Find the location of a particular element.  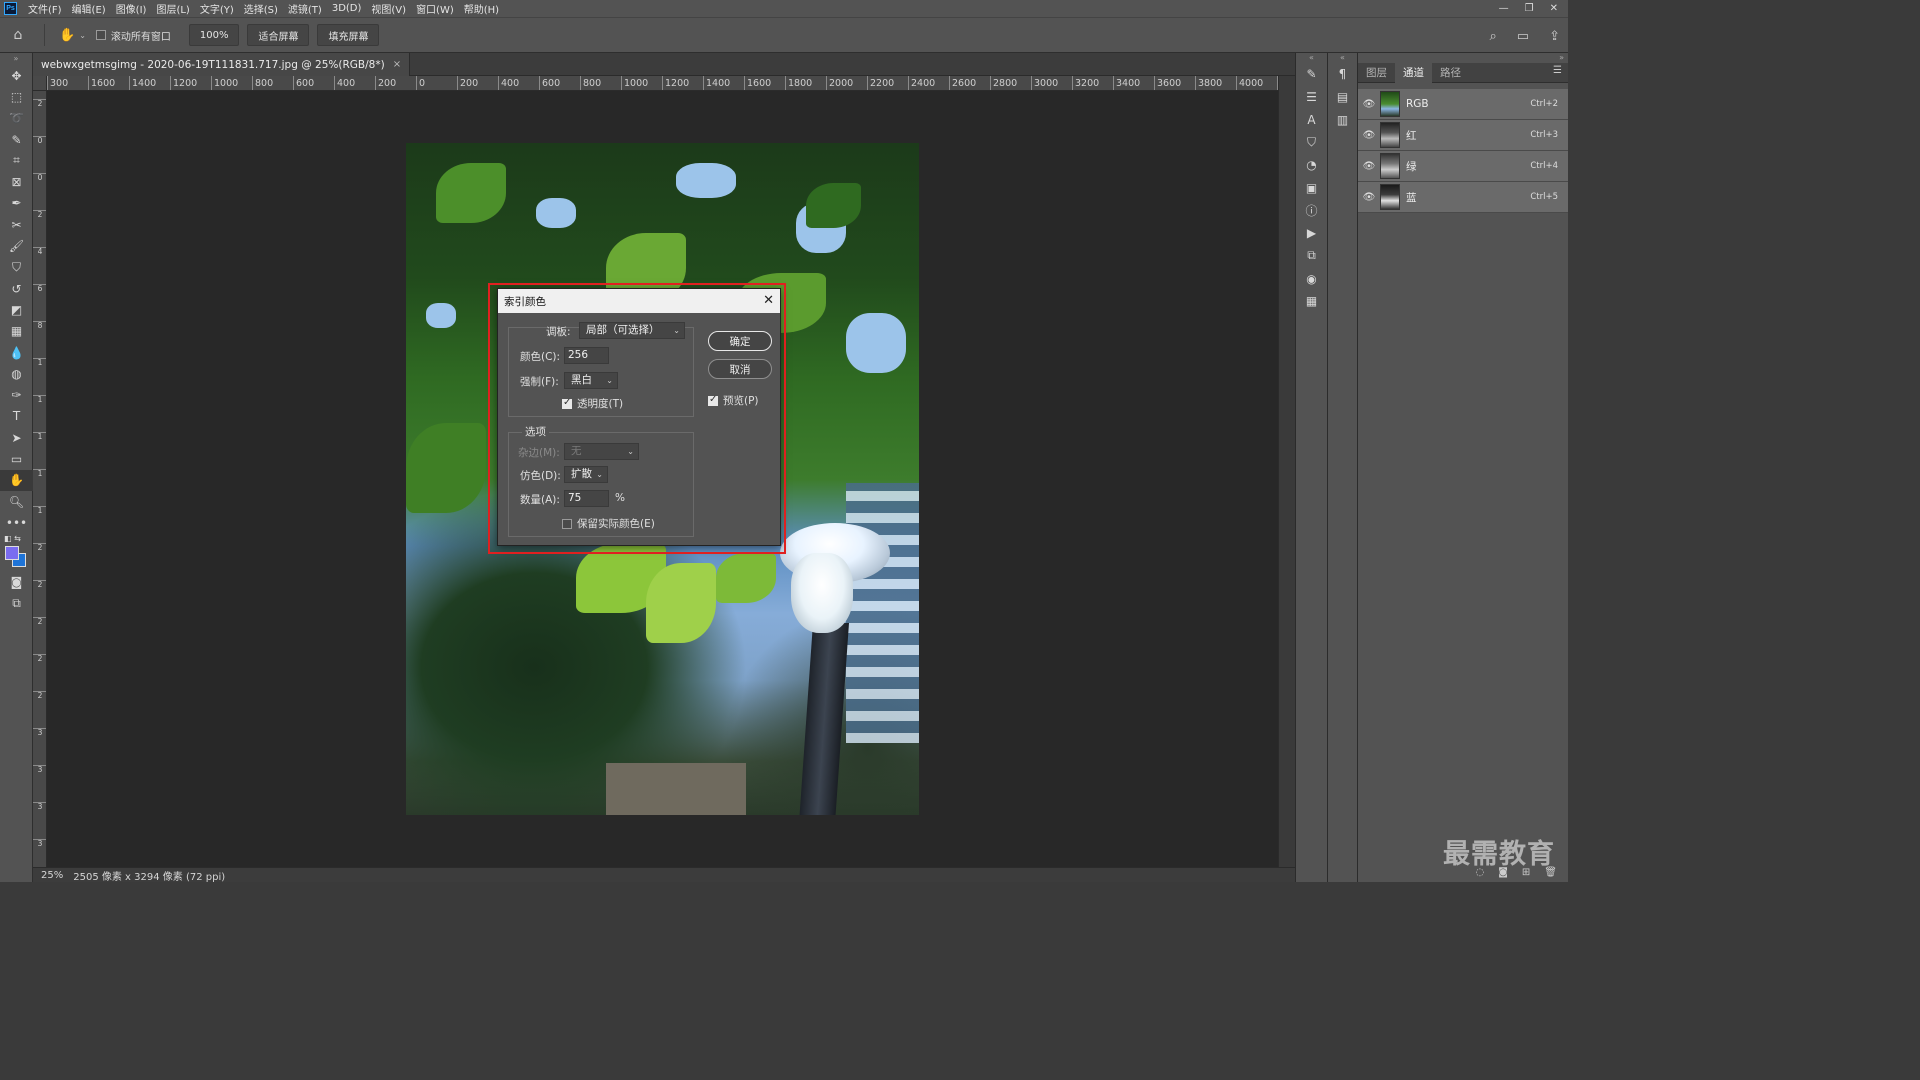

character-icon: A is located at coordinates (1311, 119).